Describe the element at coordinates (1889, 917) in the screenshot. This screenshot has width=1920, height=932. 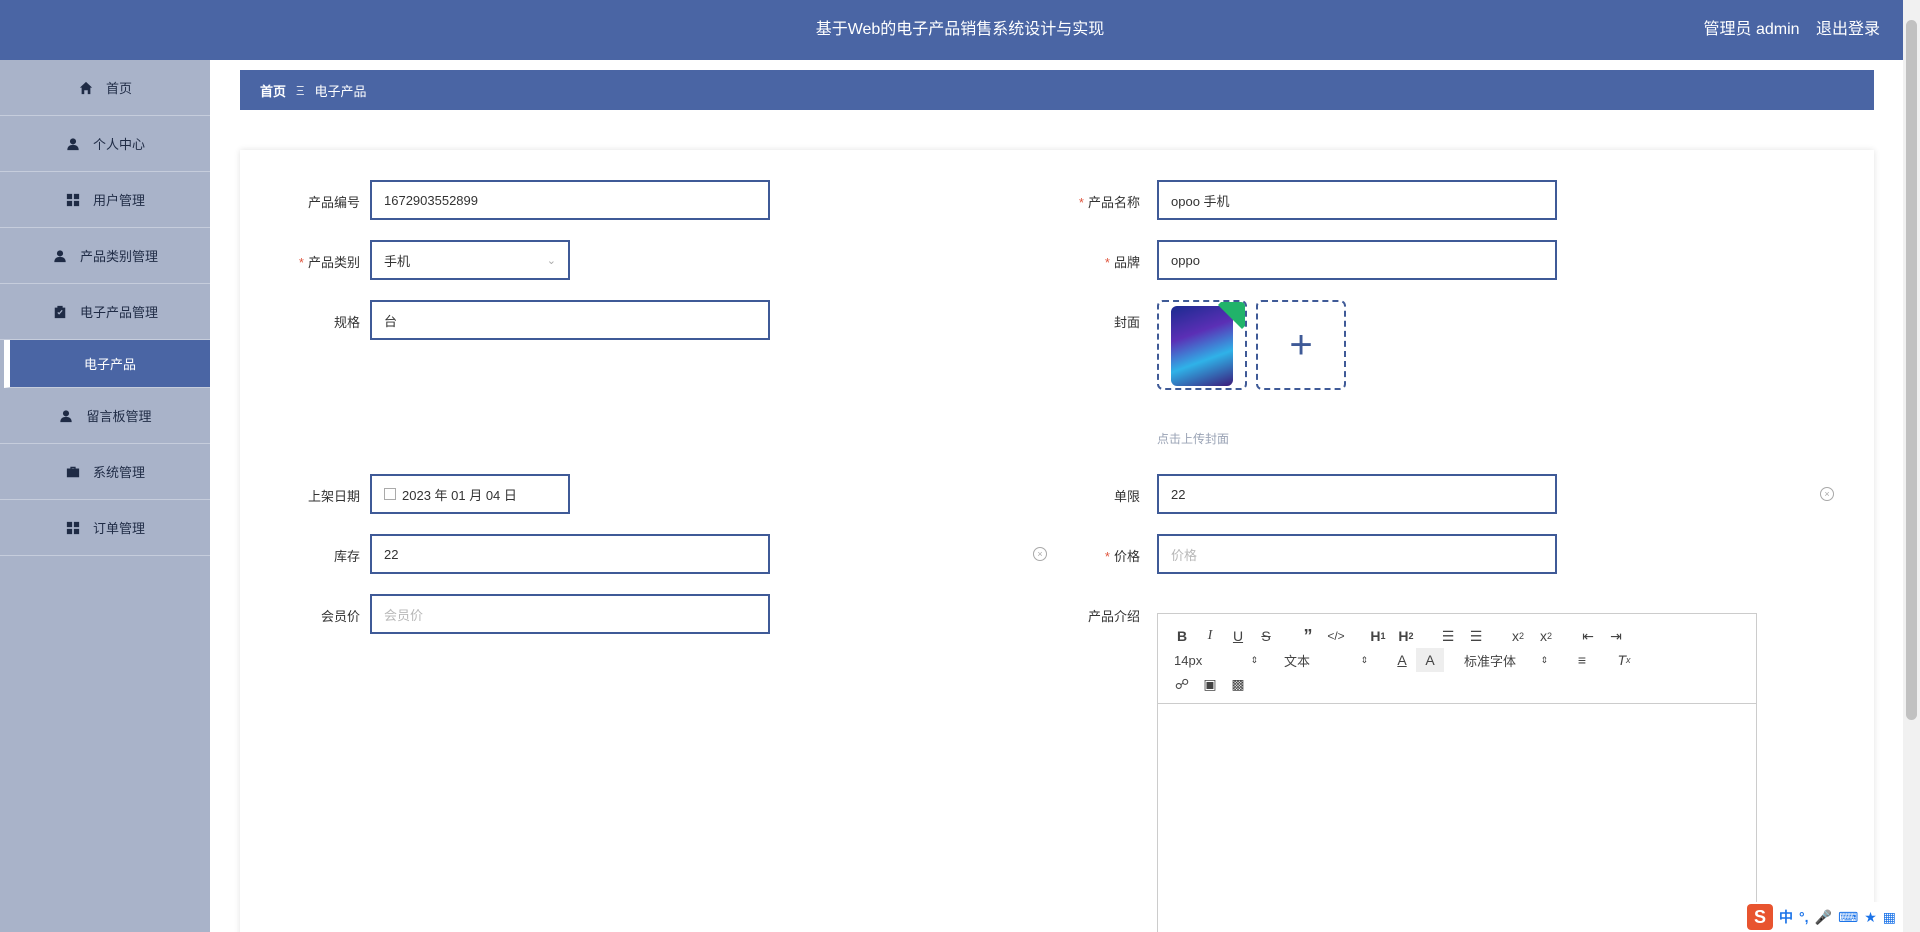
I see `toolbox-icon: ▦` at that location.